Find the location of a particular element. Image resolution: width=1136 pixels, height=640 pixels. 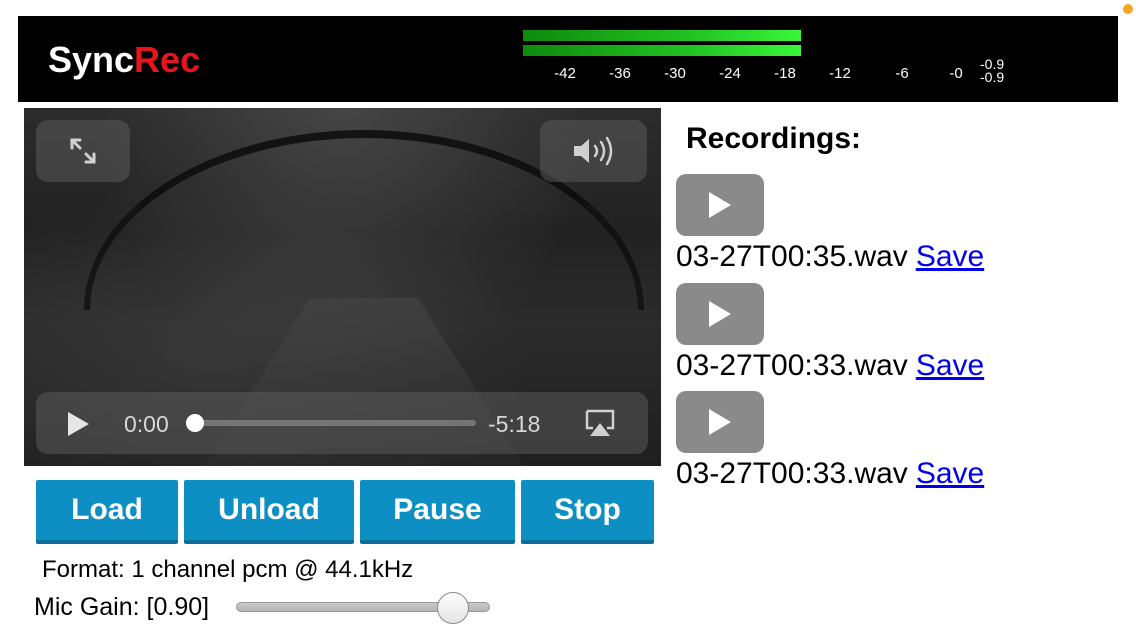

recording-entry: 03-27T00:35.wav Save is located at coordinates (830, 257).